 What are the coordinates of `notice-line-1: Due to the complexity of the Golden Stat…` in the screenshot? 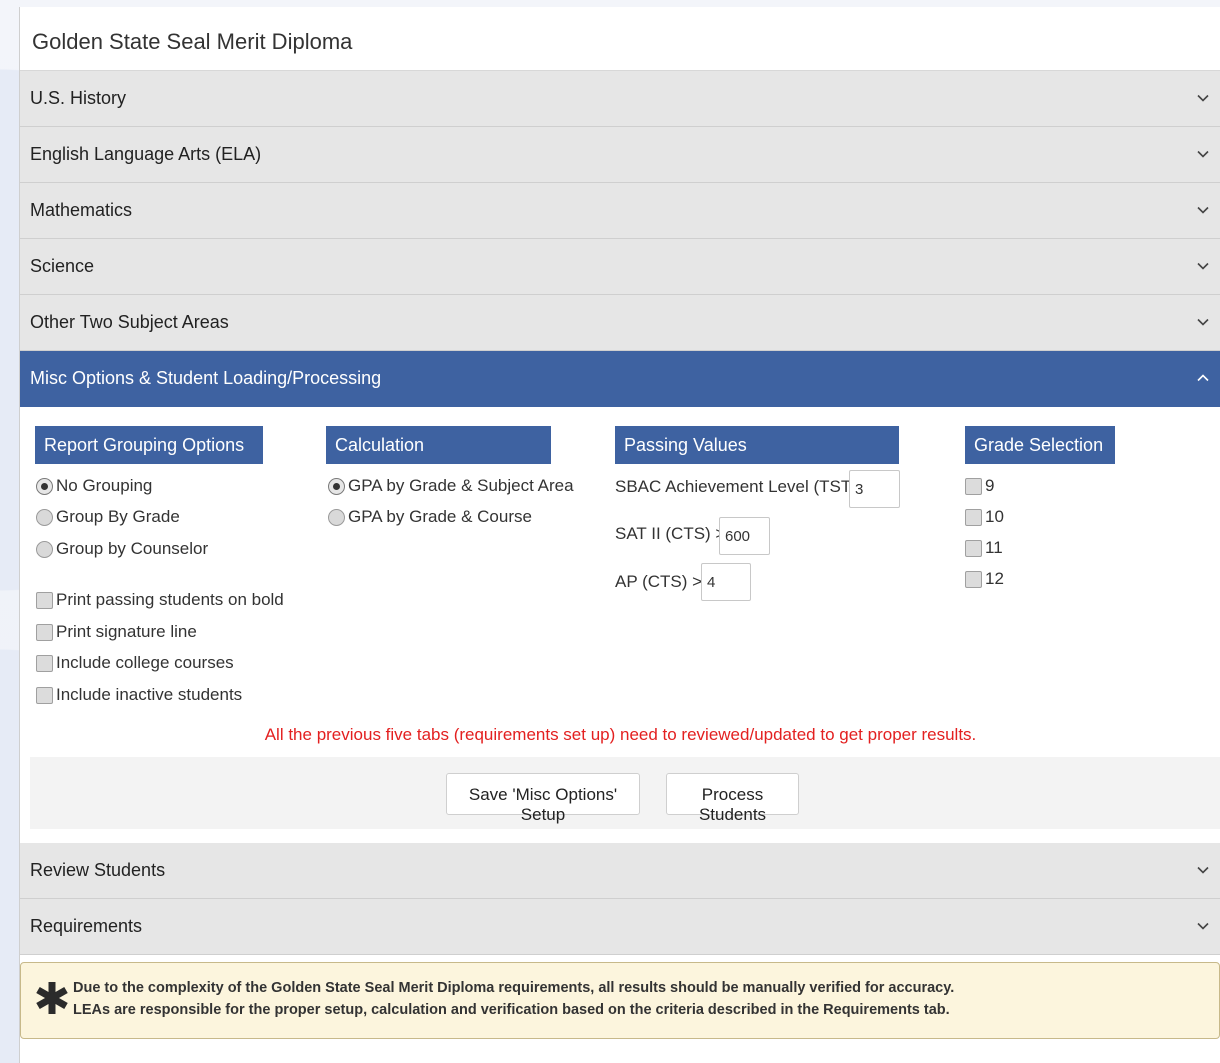 It's located at (514, 988).